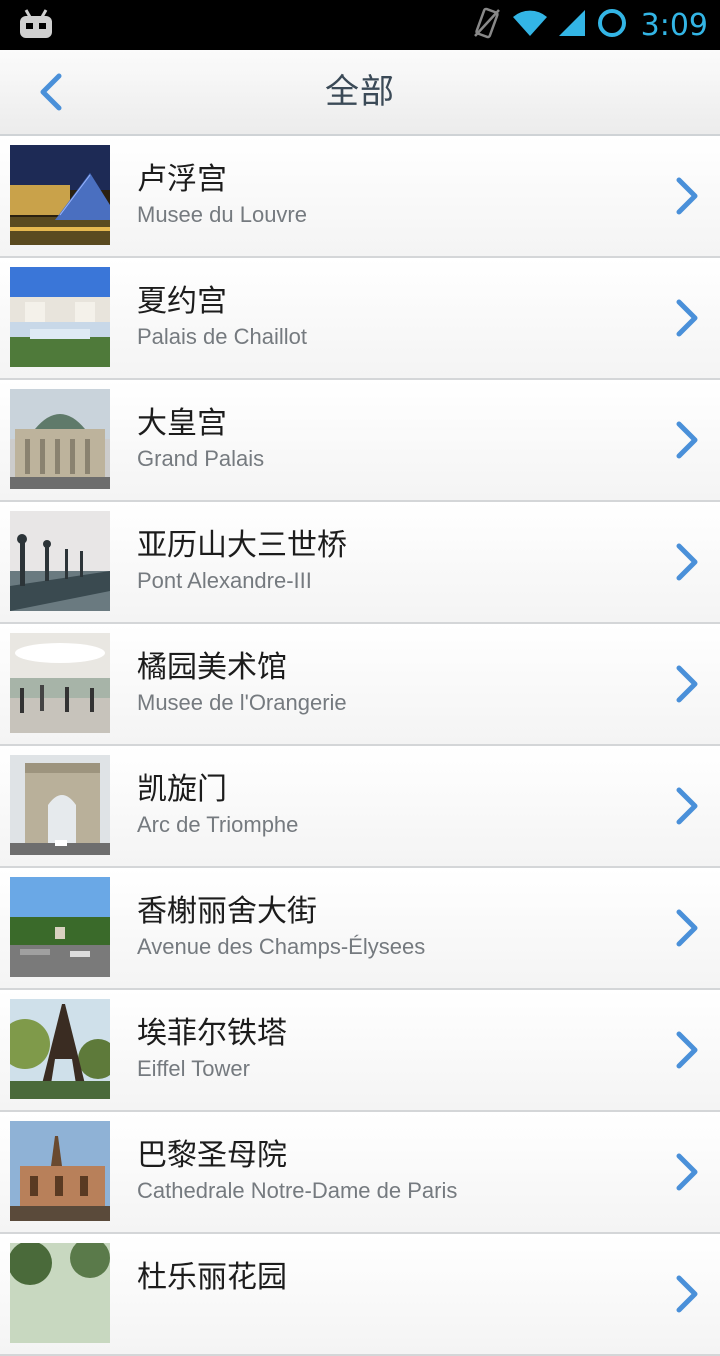 This screenshot has height=1356, width=720. Describe the element at coordinates (281, 946) in the screenshot. I see `place-name-en: Avenue des Champs-Élysees` at that location.